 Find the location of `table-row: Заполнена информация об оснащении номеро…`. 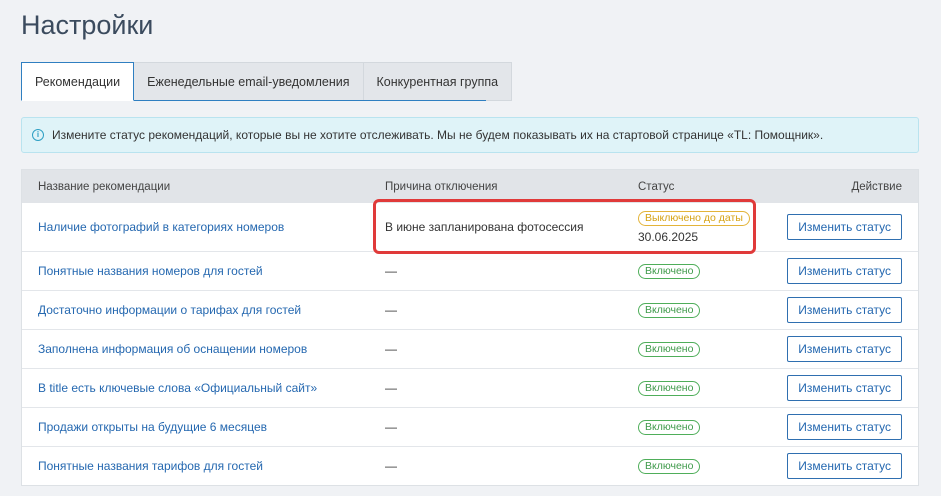

table-row: Заполнена информация об оснащении номеро… is located at coordinates (470, 348).